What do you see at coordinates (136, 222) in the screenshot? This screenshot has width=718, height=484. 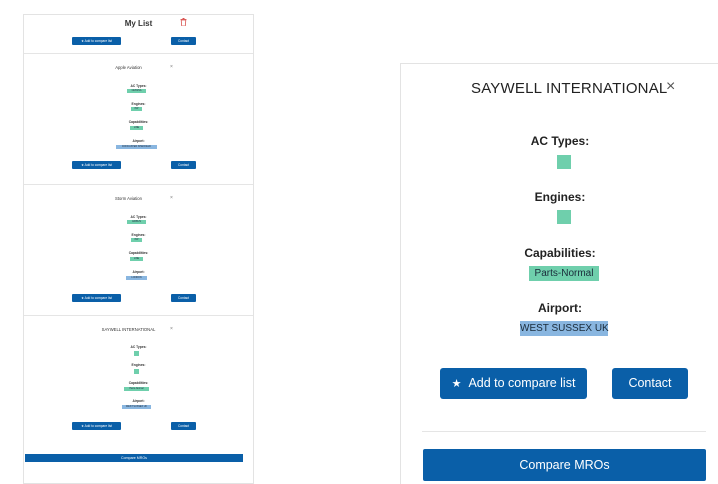 I see `ac-type-tag: AIRBUS` at bounding box center [136, 222].